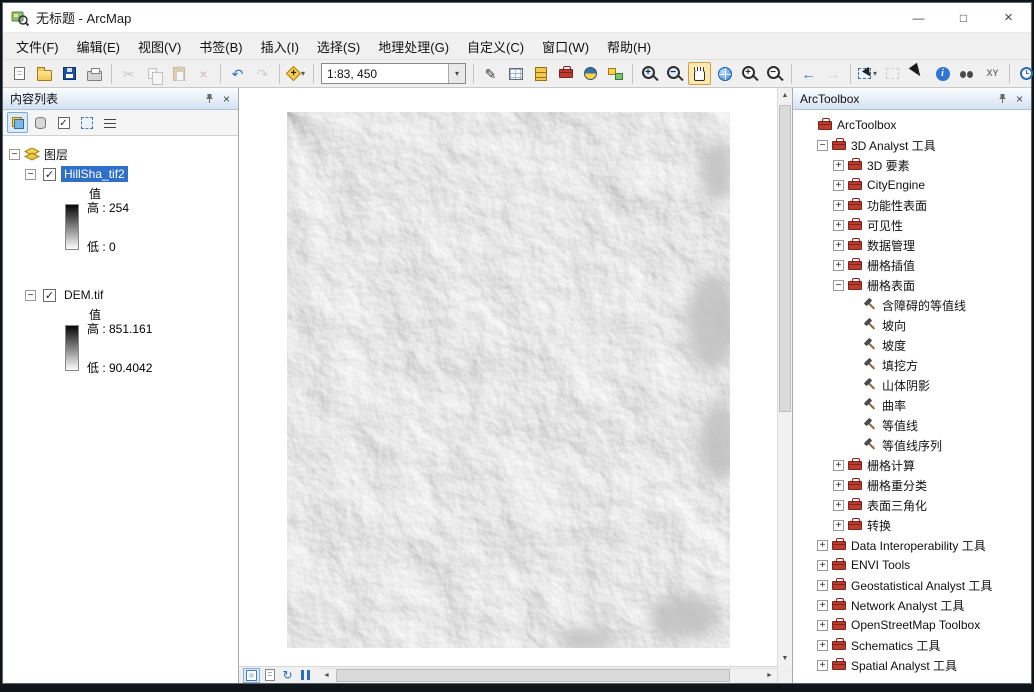  Describe the element at coordinates (178, 73) in the screenshot. I see `paste-button` at that location.